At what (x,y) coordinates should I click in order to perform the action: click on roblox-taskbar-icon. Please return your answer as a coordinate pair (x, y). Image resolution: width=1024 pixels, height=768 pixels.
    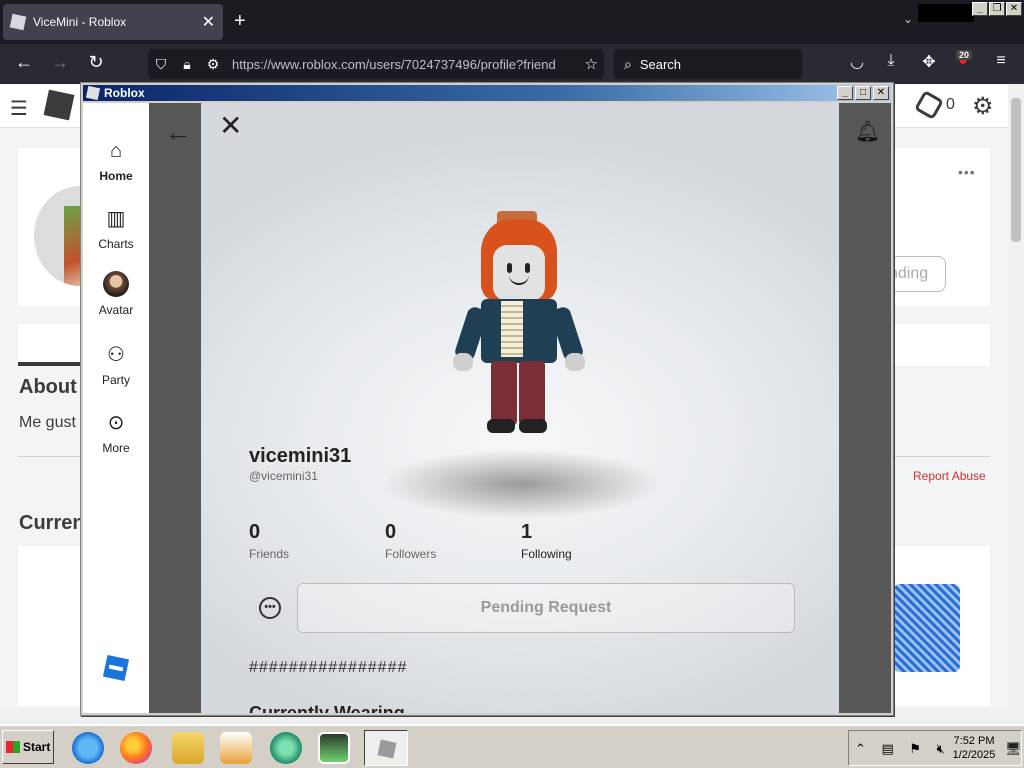
    Looking at the image, I should click on (387, 749).